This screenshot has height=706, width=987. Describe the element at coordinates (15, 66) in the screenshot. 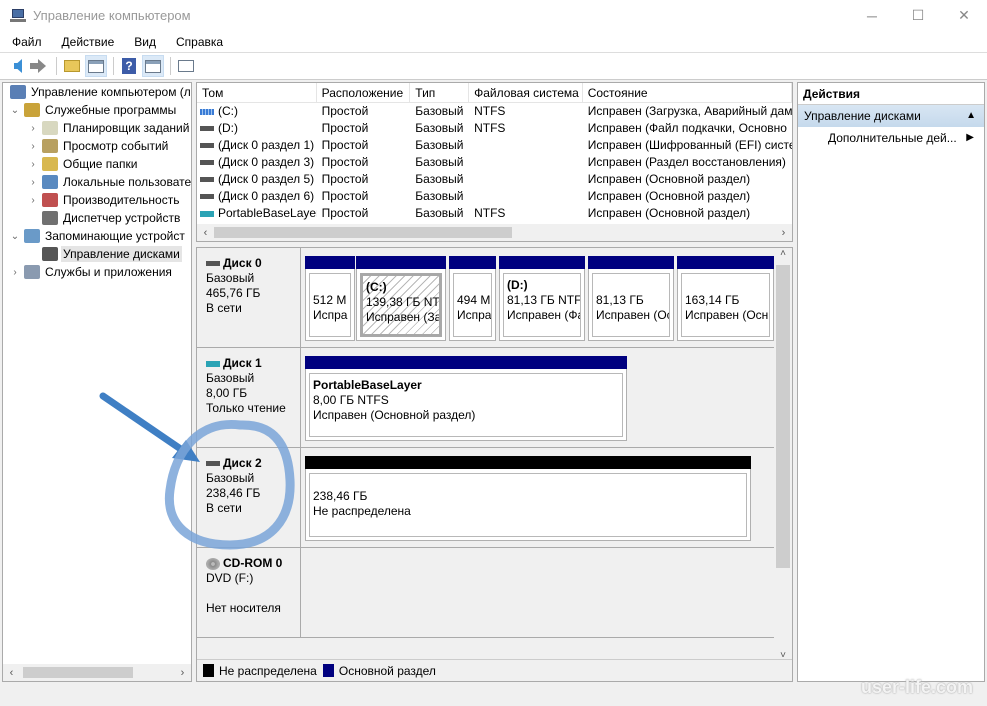

I see `back-button` at that location.